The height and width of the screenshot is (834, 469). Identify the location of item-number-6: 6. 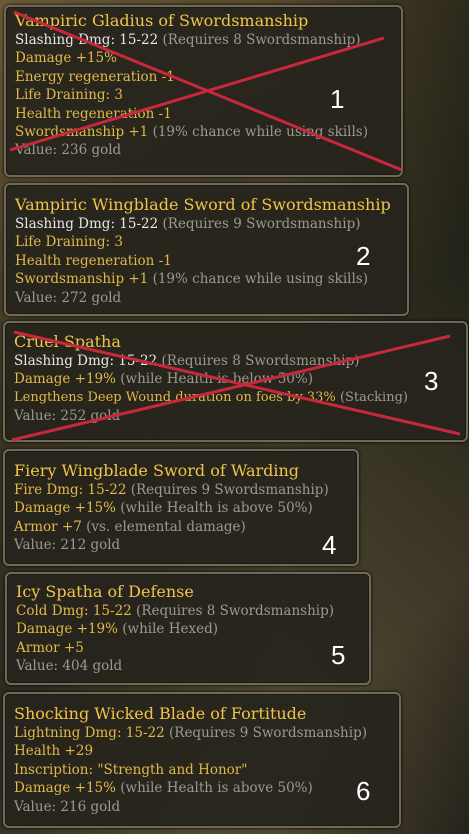
(363, 791).